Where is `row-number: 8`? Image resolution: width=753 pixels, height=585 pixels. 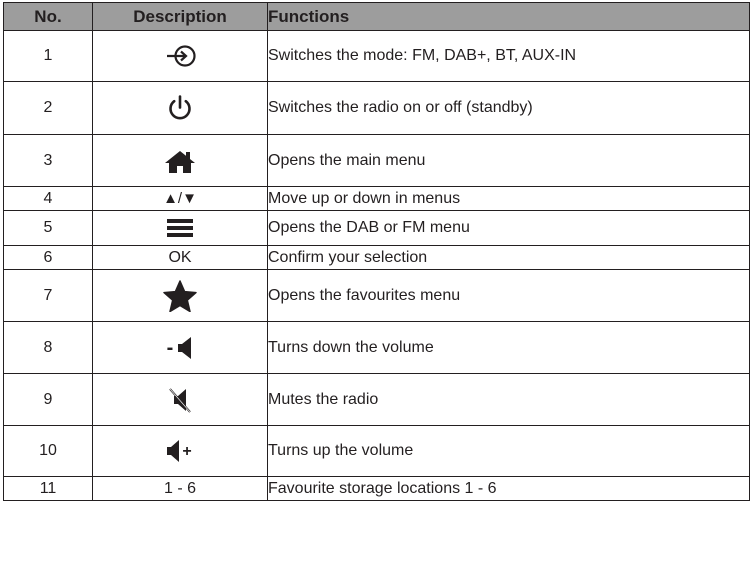 row-number: 8 is located at coordinates (48, 347).